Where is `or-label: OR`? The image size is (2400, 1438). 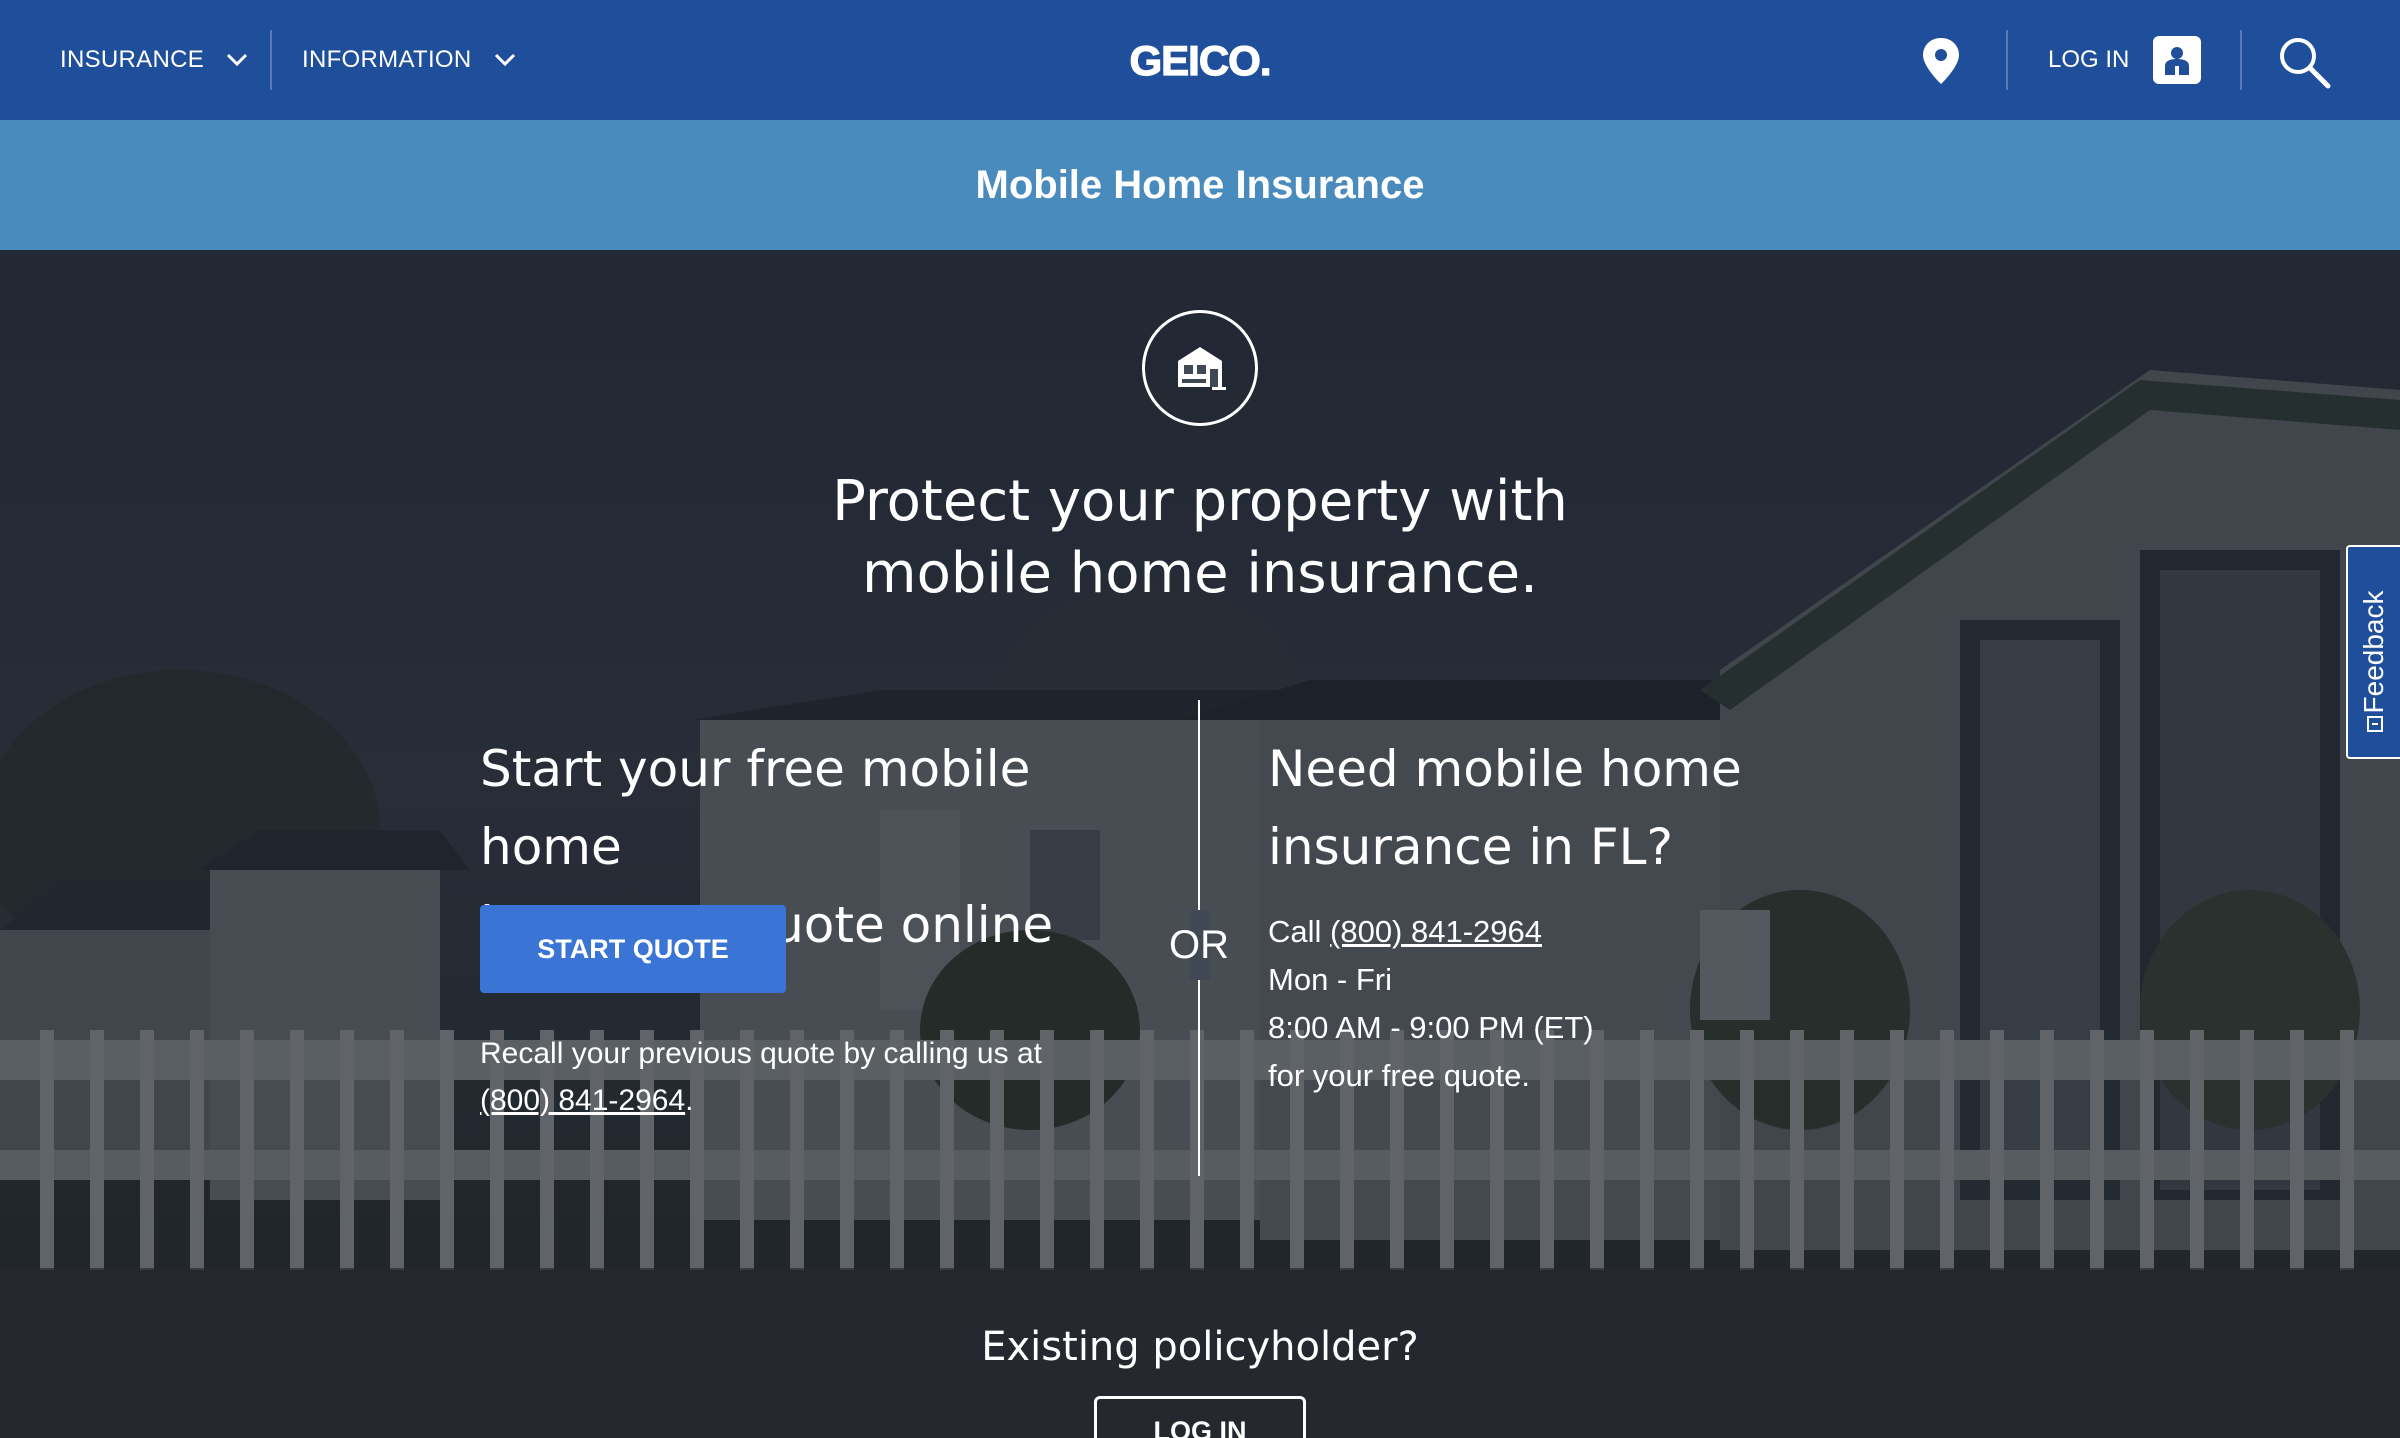 or-label: OR is located at coordinates (1199, 944).